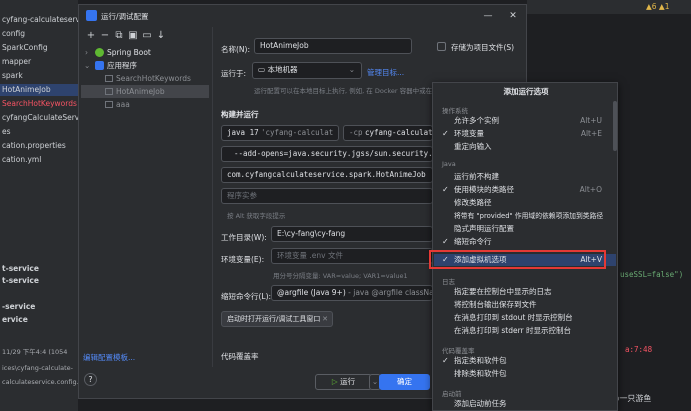 The width and height of the screenshot is (691, 411). I want to click on tree-row: es, so click(39, 132).